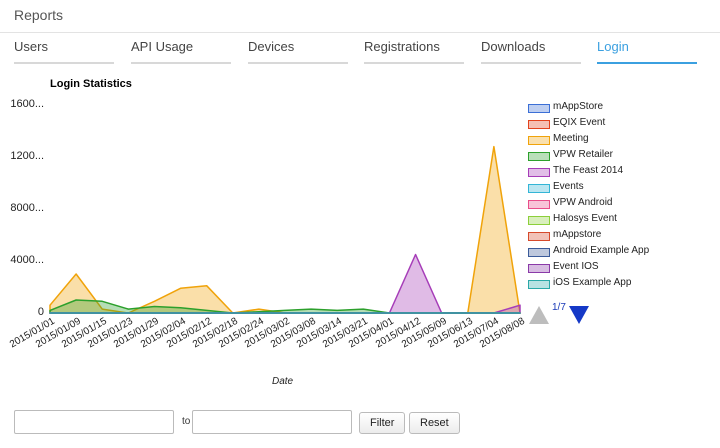 This screenshot has width=720, height=448. I want to click on tab-label: API Usage, so click(162, 46).